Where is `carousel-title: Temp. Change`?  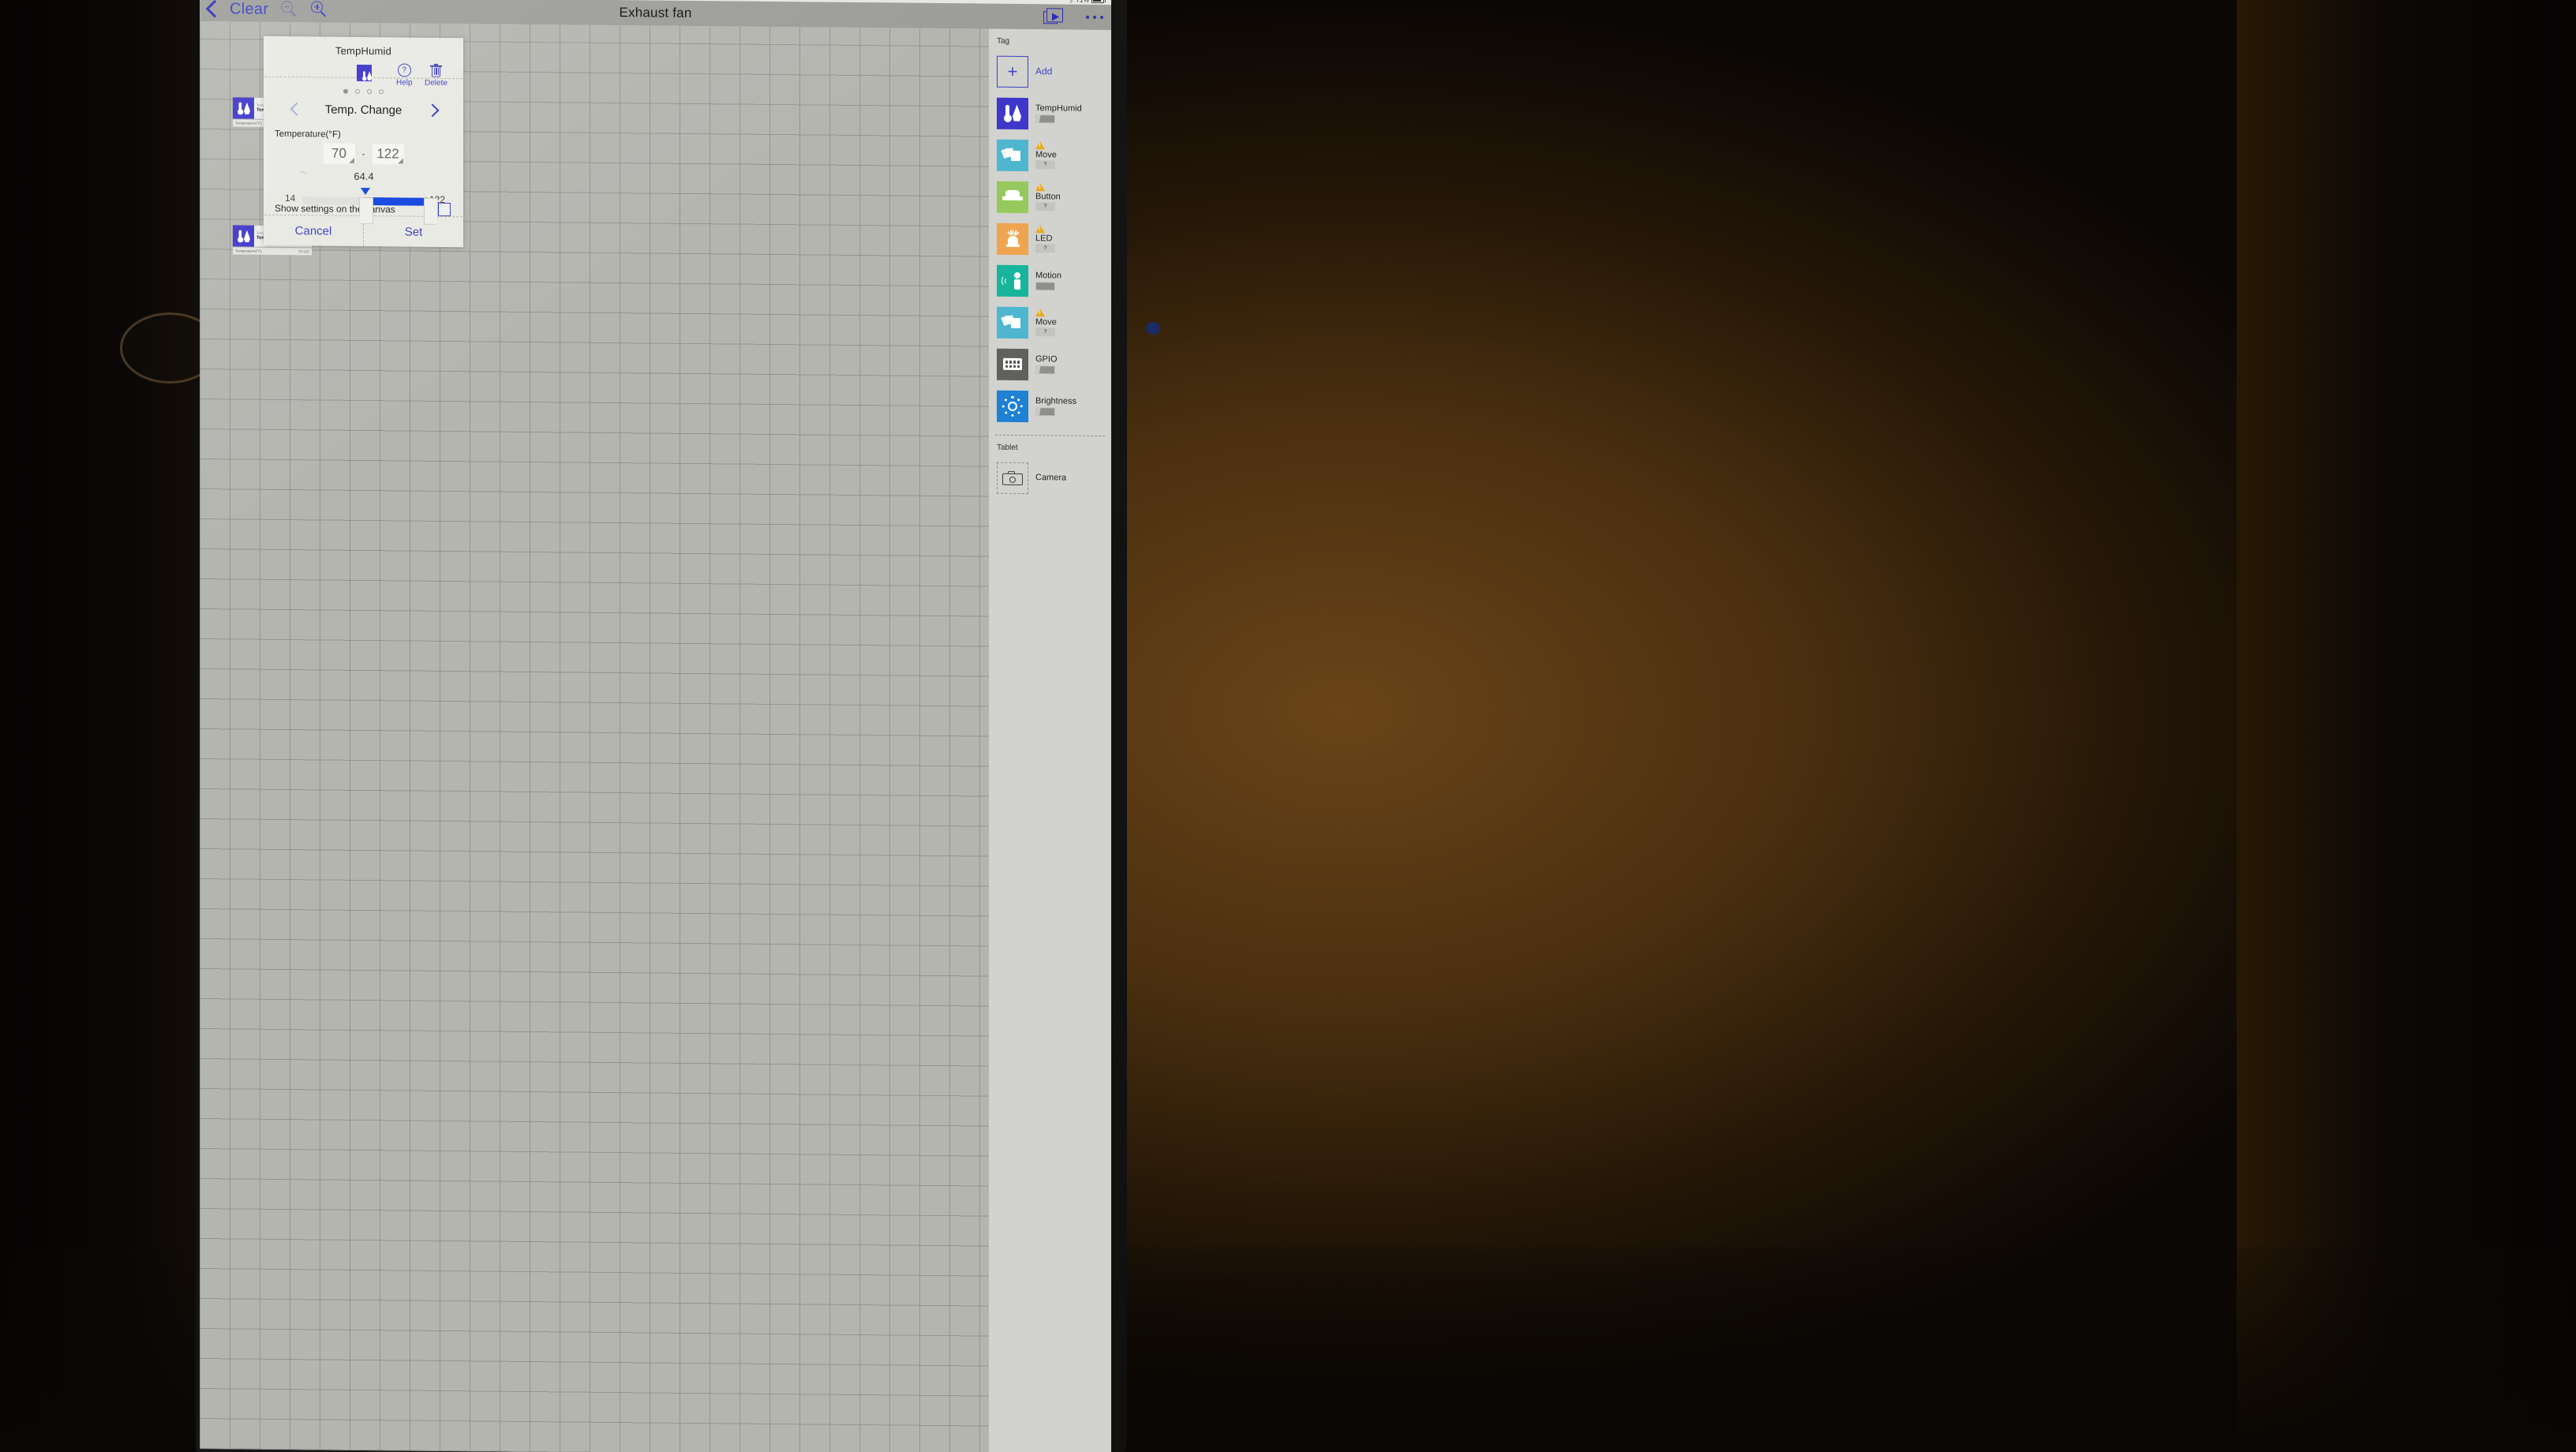 carousel-title: Temp. Change is located at coordinates (363, 110).